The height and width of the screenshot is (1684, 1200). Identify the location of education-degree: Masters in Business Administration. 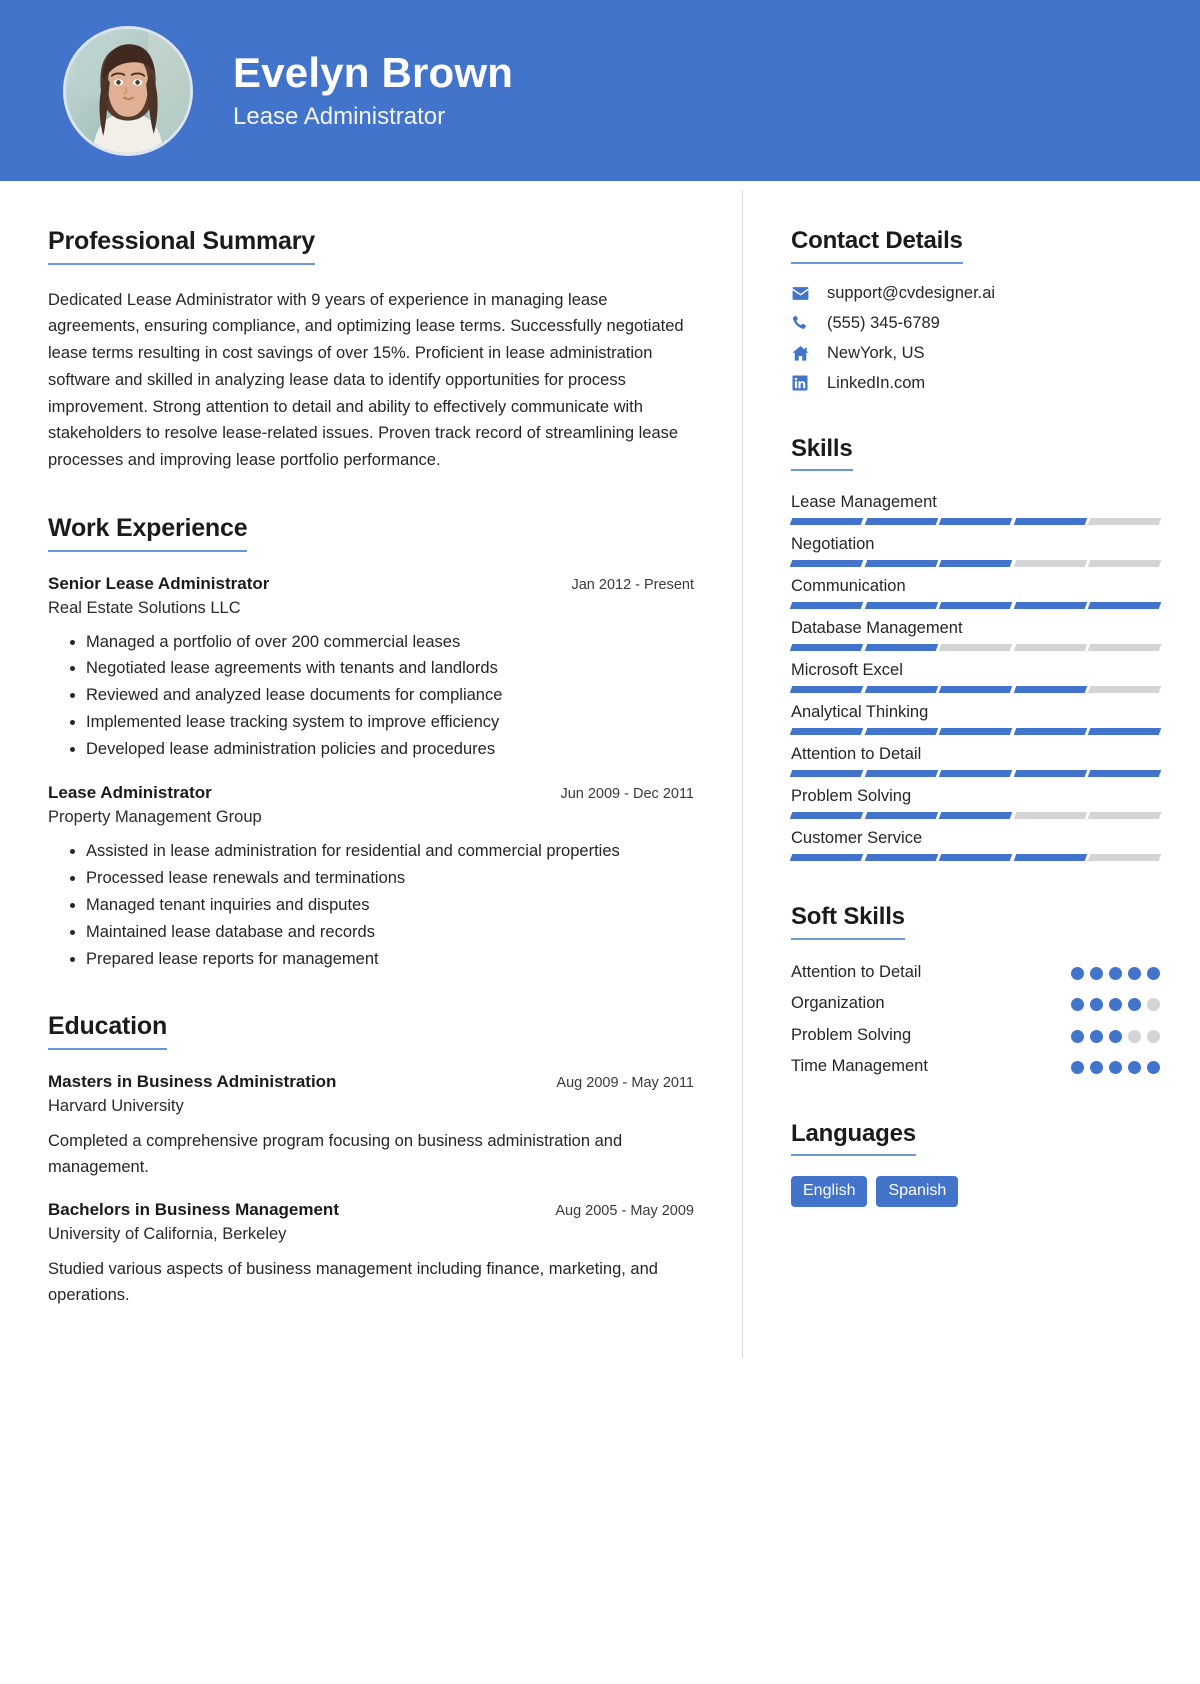
(192, 1082).